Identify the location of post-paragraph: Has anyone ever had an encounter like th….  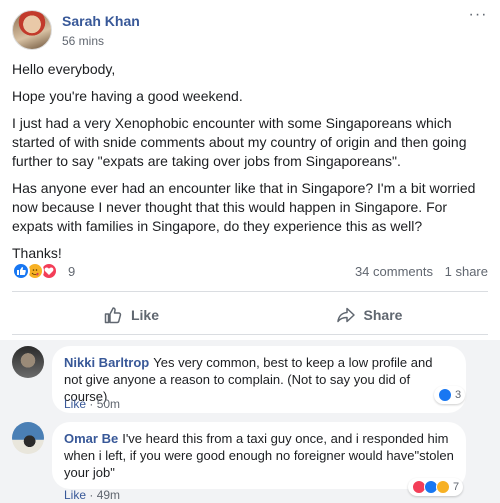
(244, 207).